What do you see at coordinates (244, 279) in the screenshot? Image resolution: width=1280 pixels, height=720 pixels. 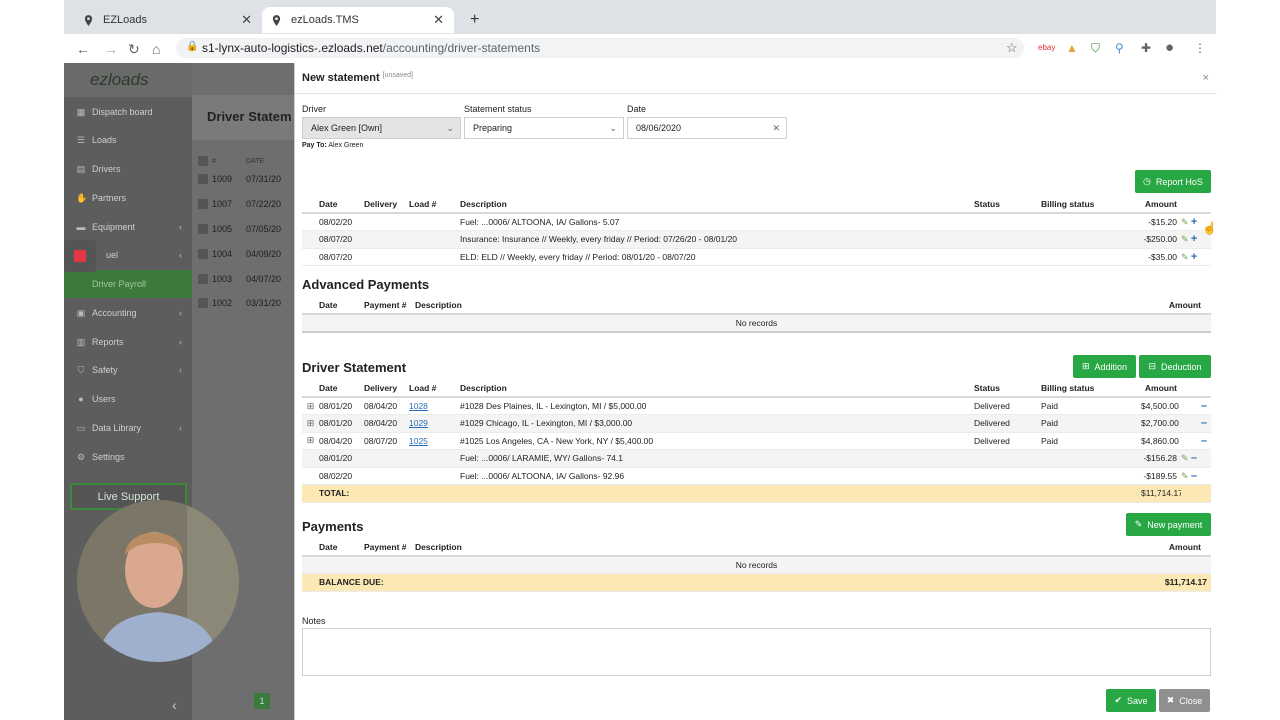 I see `background-row: 1003 04/07/20` at bounding box center [244, 279].